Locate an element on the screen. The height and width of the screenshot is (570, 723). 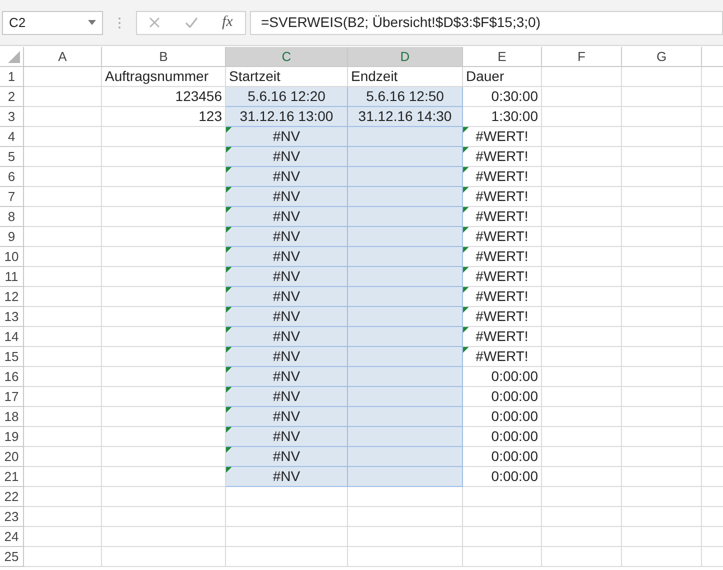
row-header: 8 is located at coordinates (12, 217).